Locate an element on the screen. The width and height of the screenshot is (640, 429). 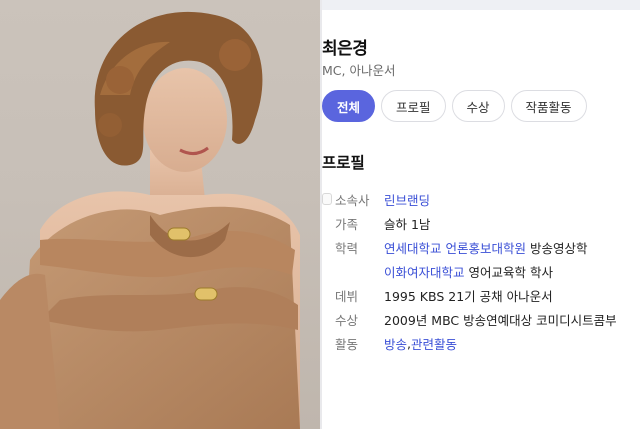
activity-link-broadcast: 방송 is located at coordinates (395, 343).